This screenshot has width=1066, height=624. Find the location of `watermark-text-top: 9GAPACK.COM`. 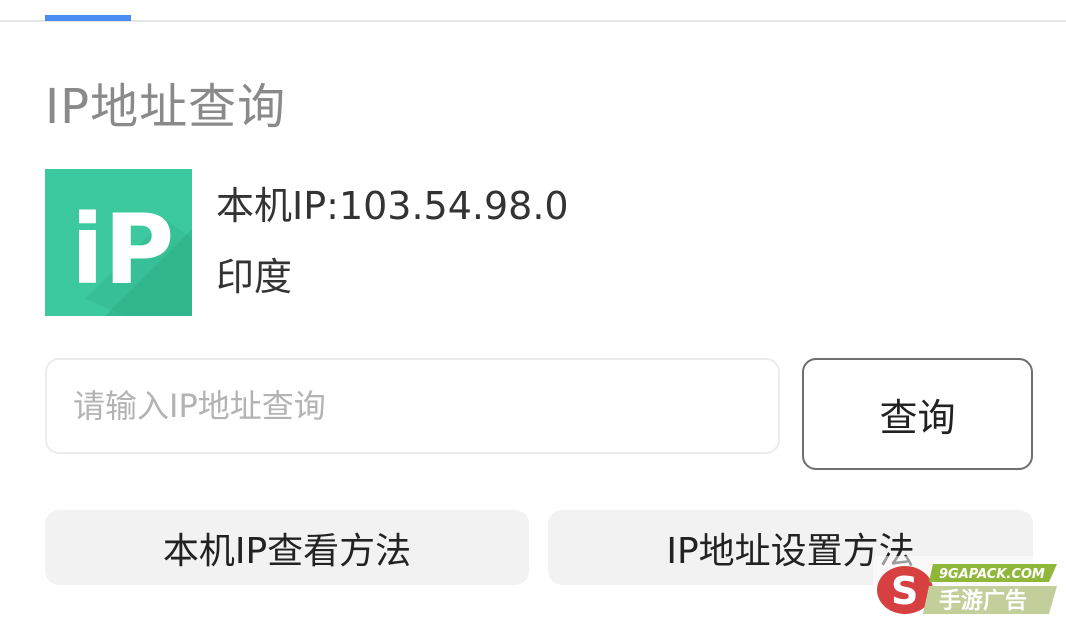

watermark-text-top: 9GAPACK.COM is located at coordinates (992, 574).